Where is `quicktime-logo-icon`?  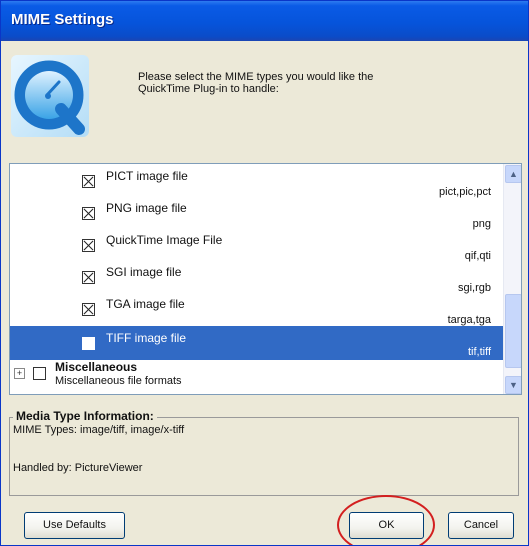 quicktime-logo-icon is located at coordinates (50, 96).